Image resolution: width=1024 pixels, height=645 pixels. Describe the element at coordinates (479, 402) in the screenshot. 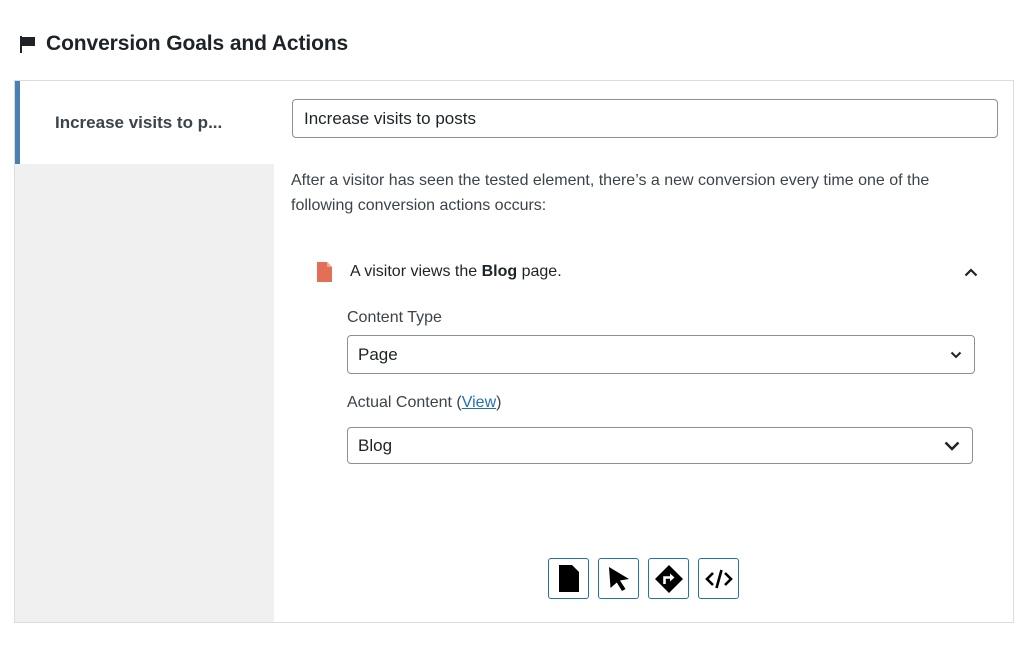

I see `view-link: View` at that location.